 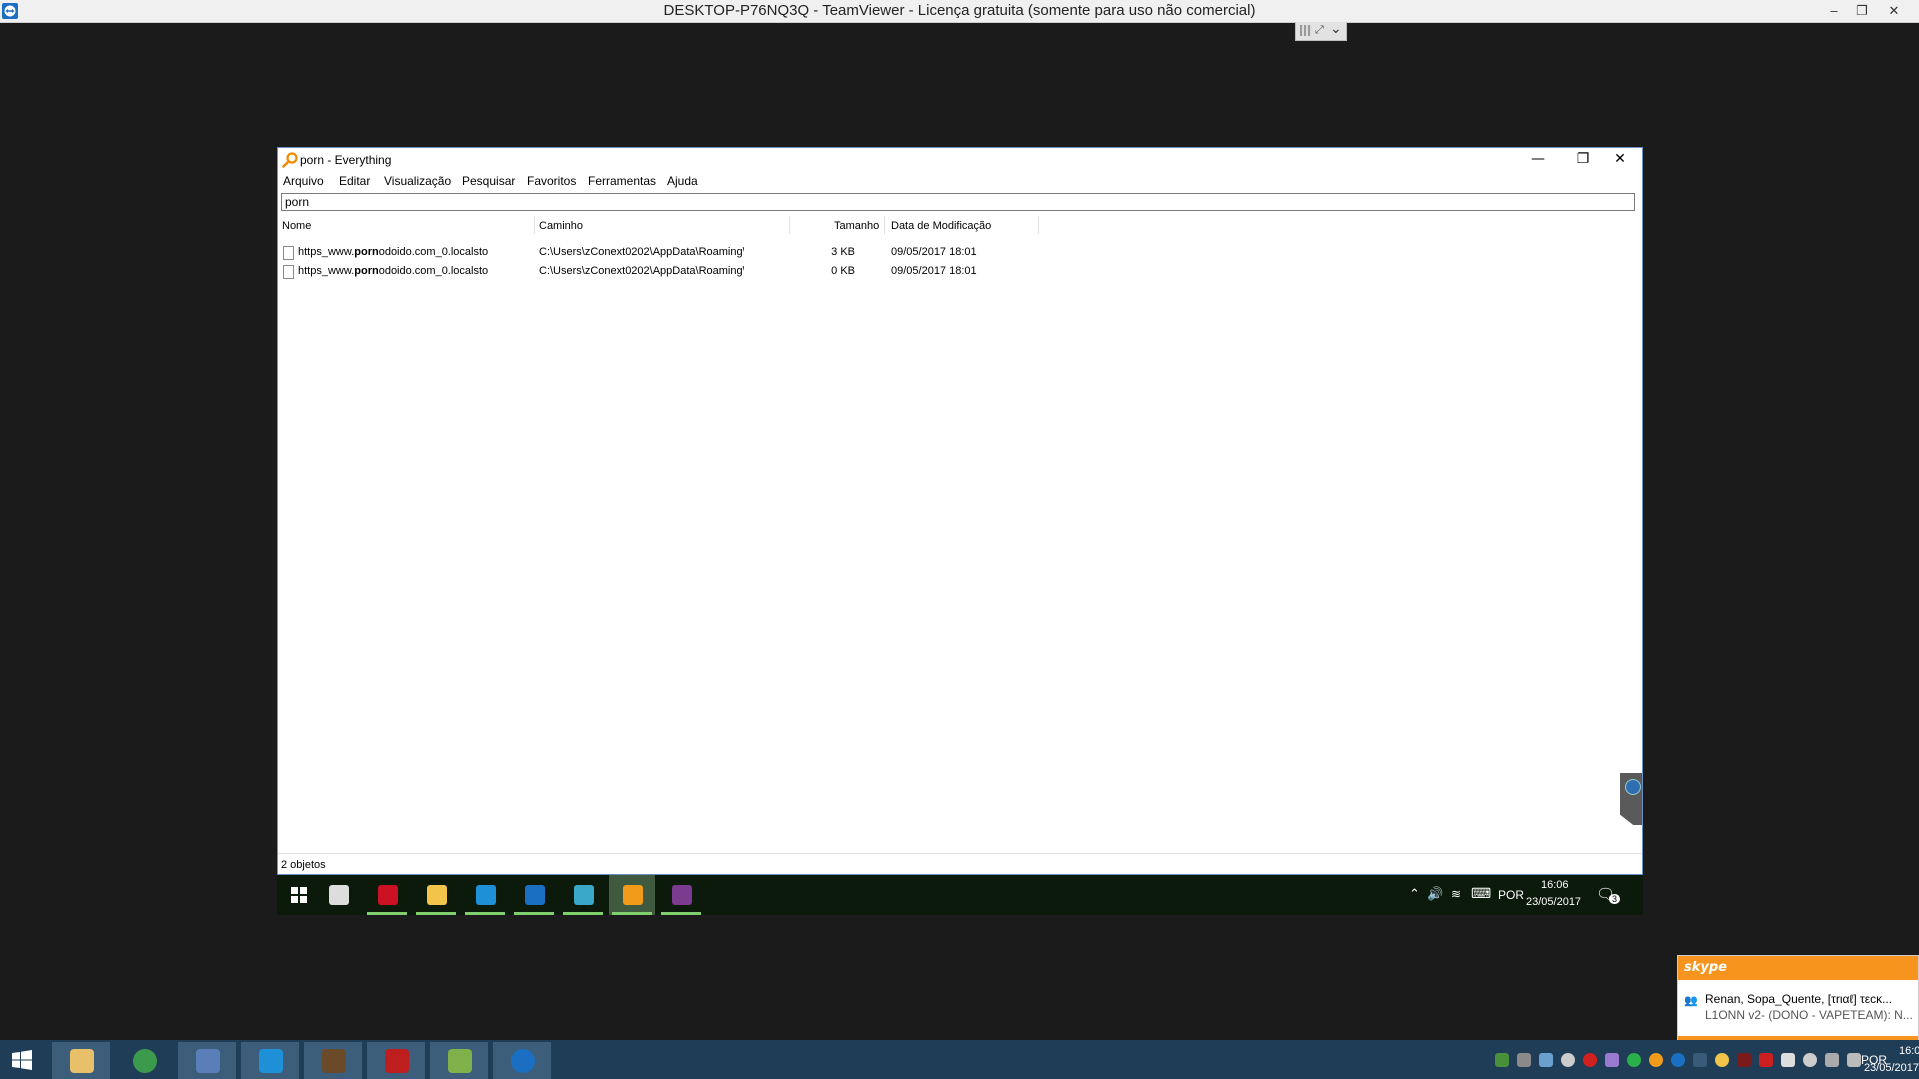 I want to click on file-icon, so click(x=288, y=272).